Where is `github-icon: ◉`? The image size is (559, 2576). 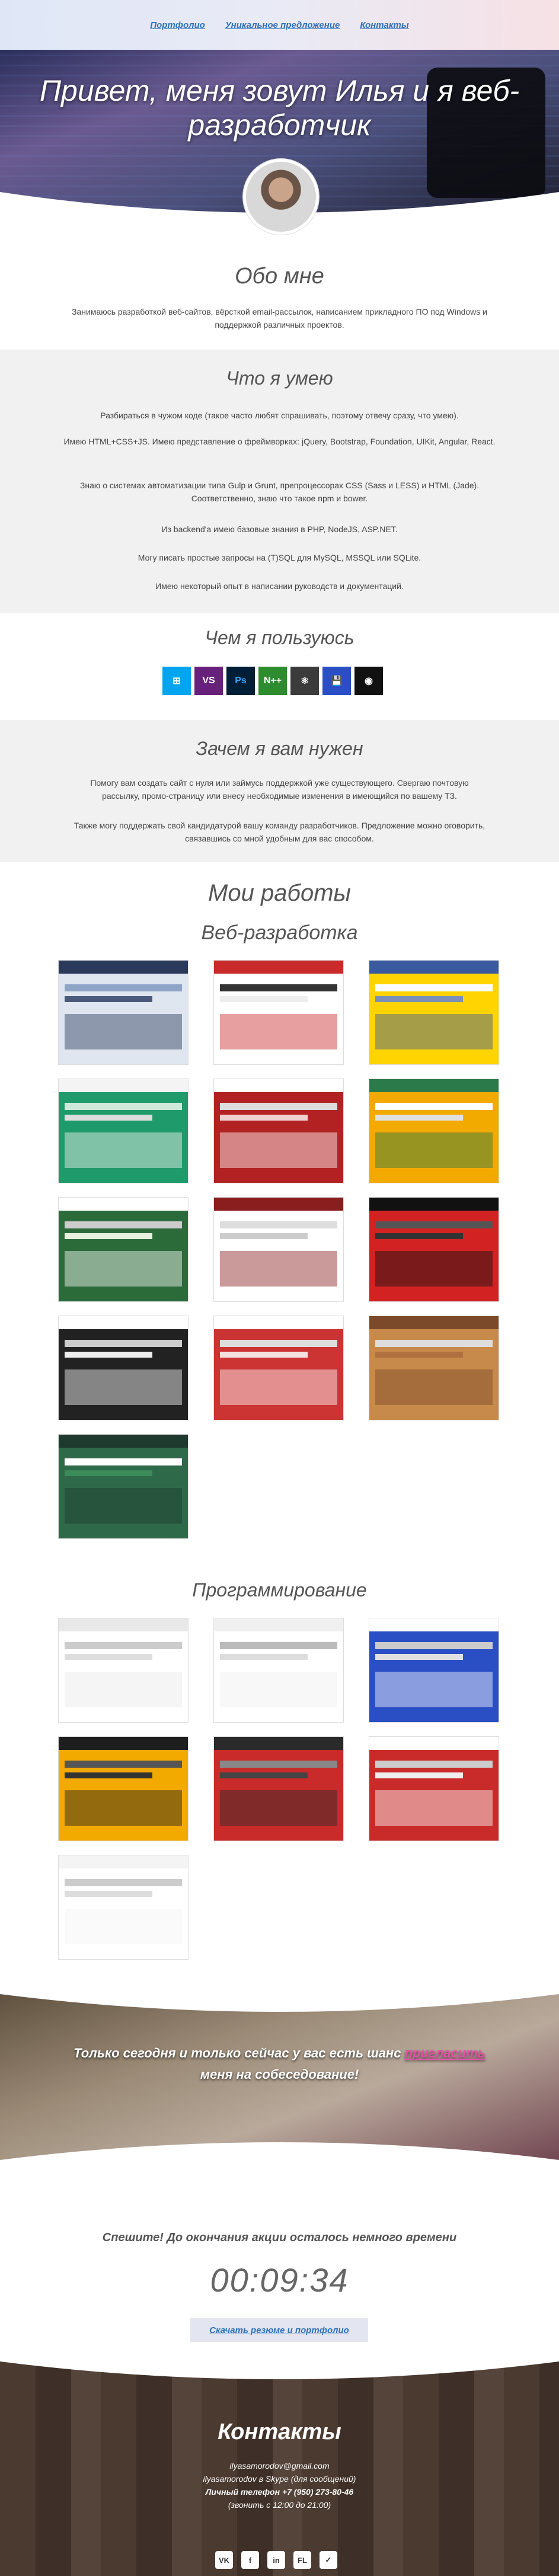 github-icon: ◉ is located at coordinates (369, 681).